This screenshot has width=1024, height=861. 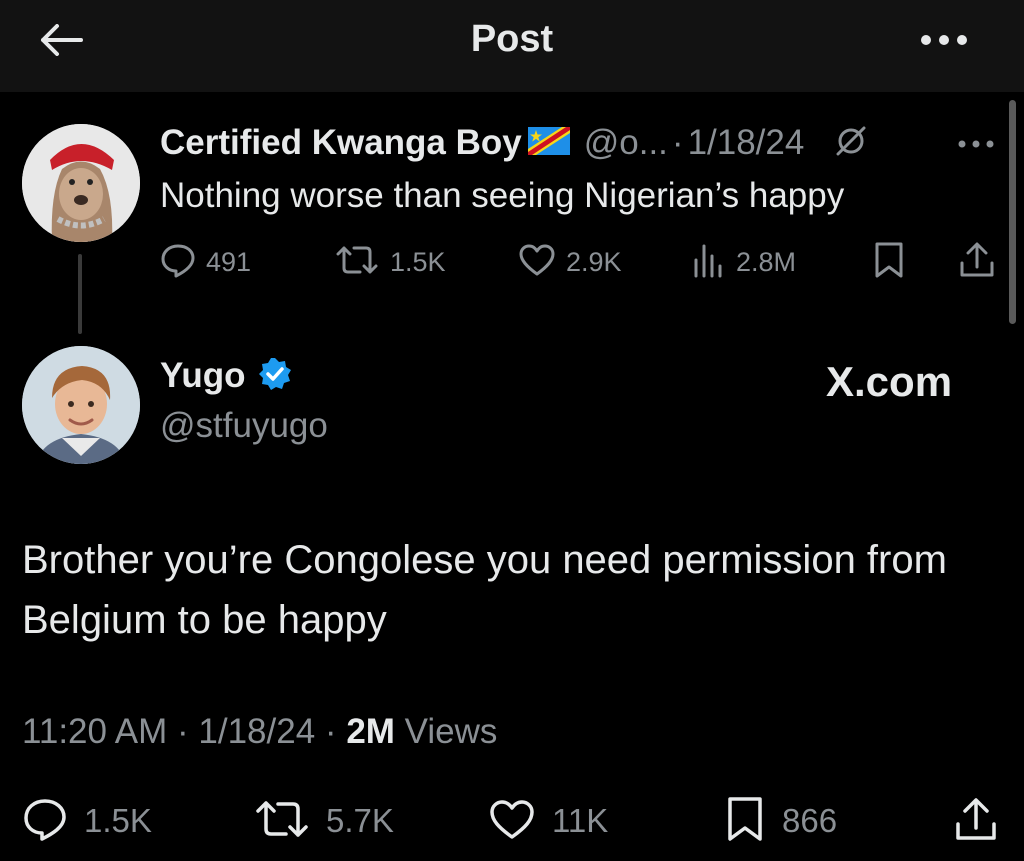 I want to click on scrollbar, so click(x=1012, y=212).